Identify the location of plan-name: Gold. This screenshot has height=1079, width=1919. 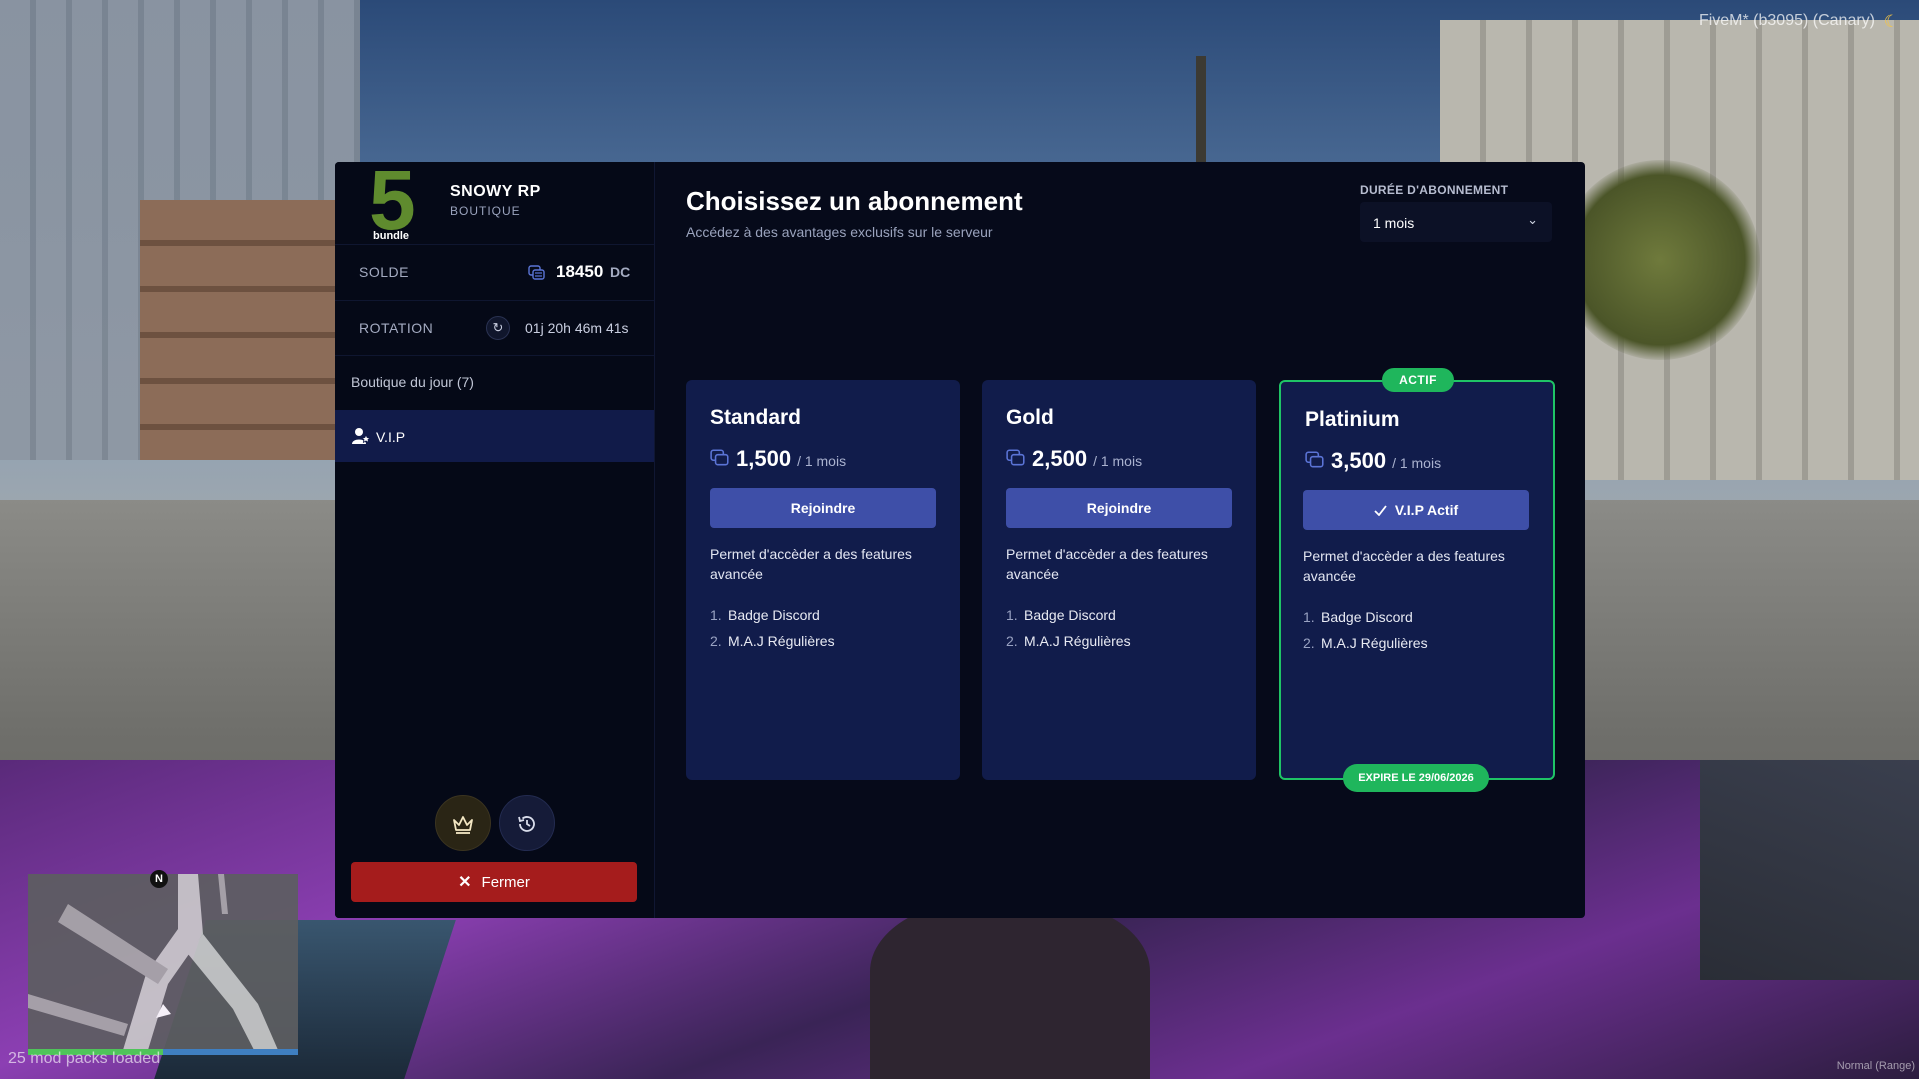
(1030, 417).